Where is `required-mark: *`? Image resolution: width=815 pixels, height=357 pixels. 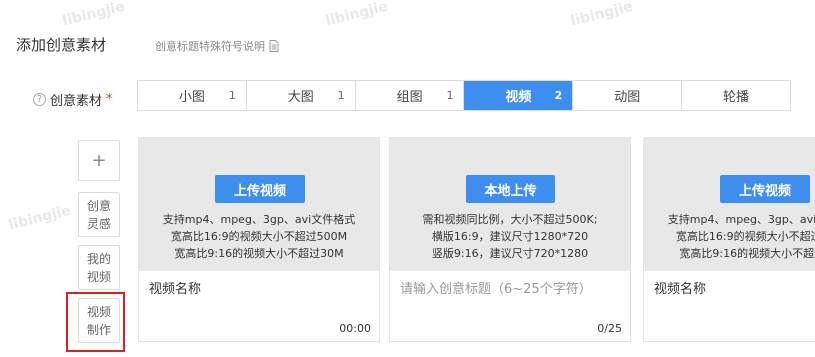
required-mark: * is located at coordinates (109, 99).